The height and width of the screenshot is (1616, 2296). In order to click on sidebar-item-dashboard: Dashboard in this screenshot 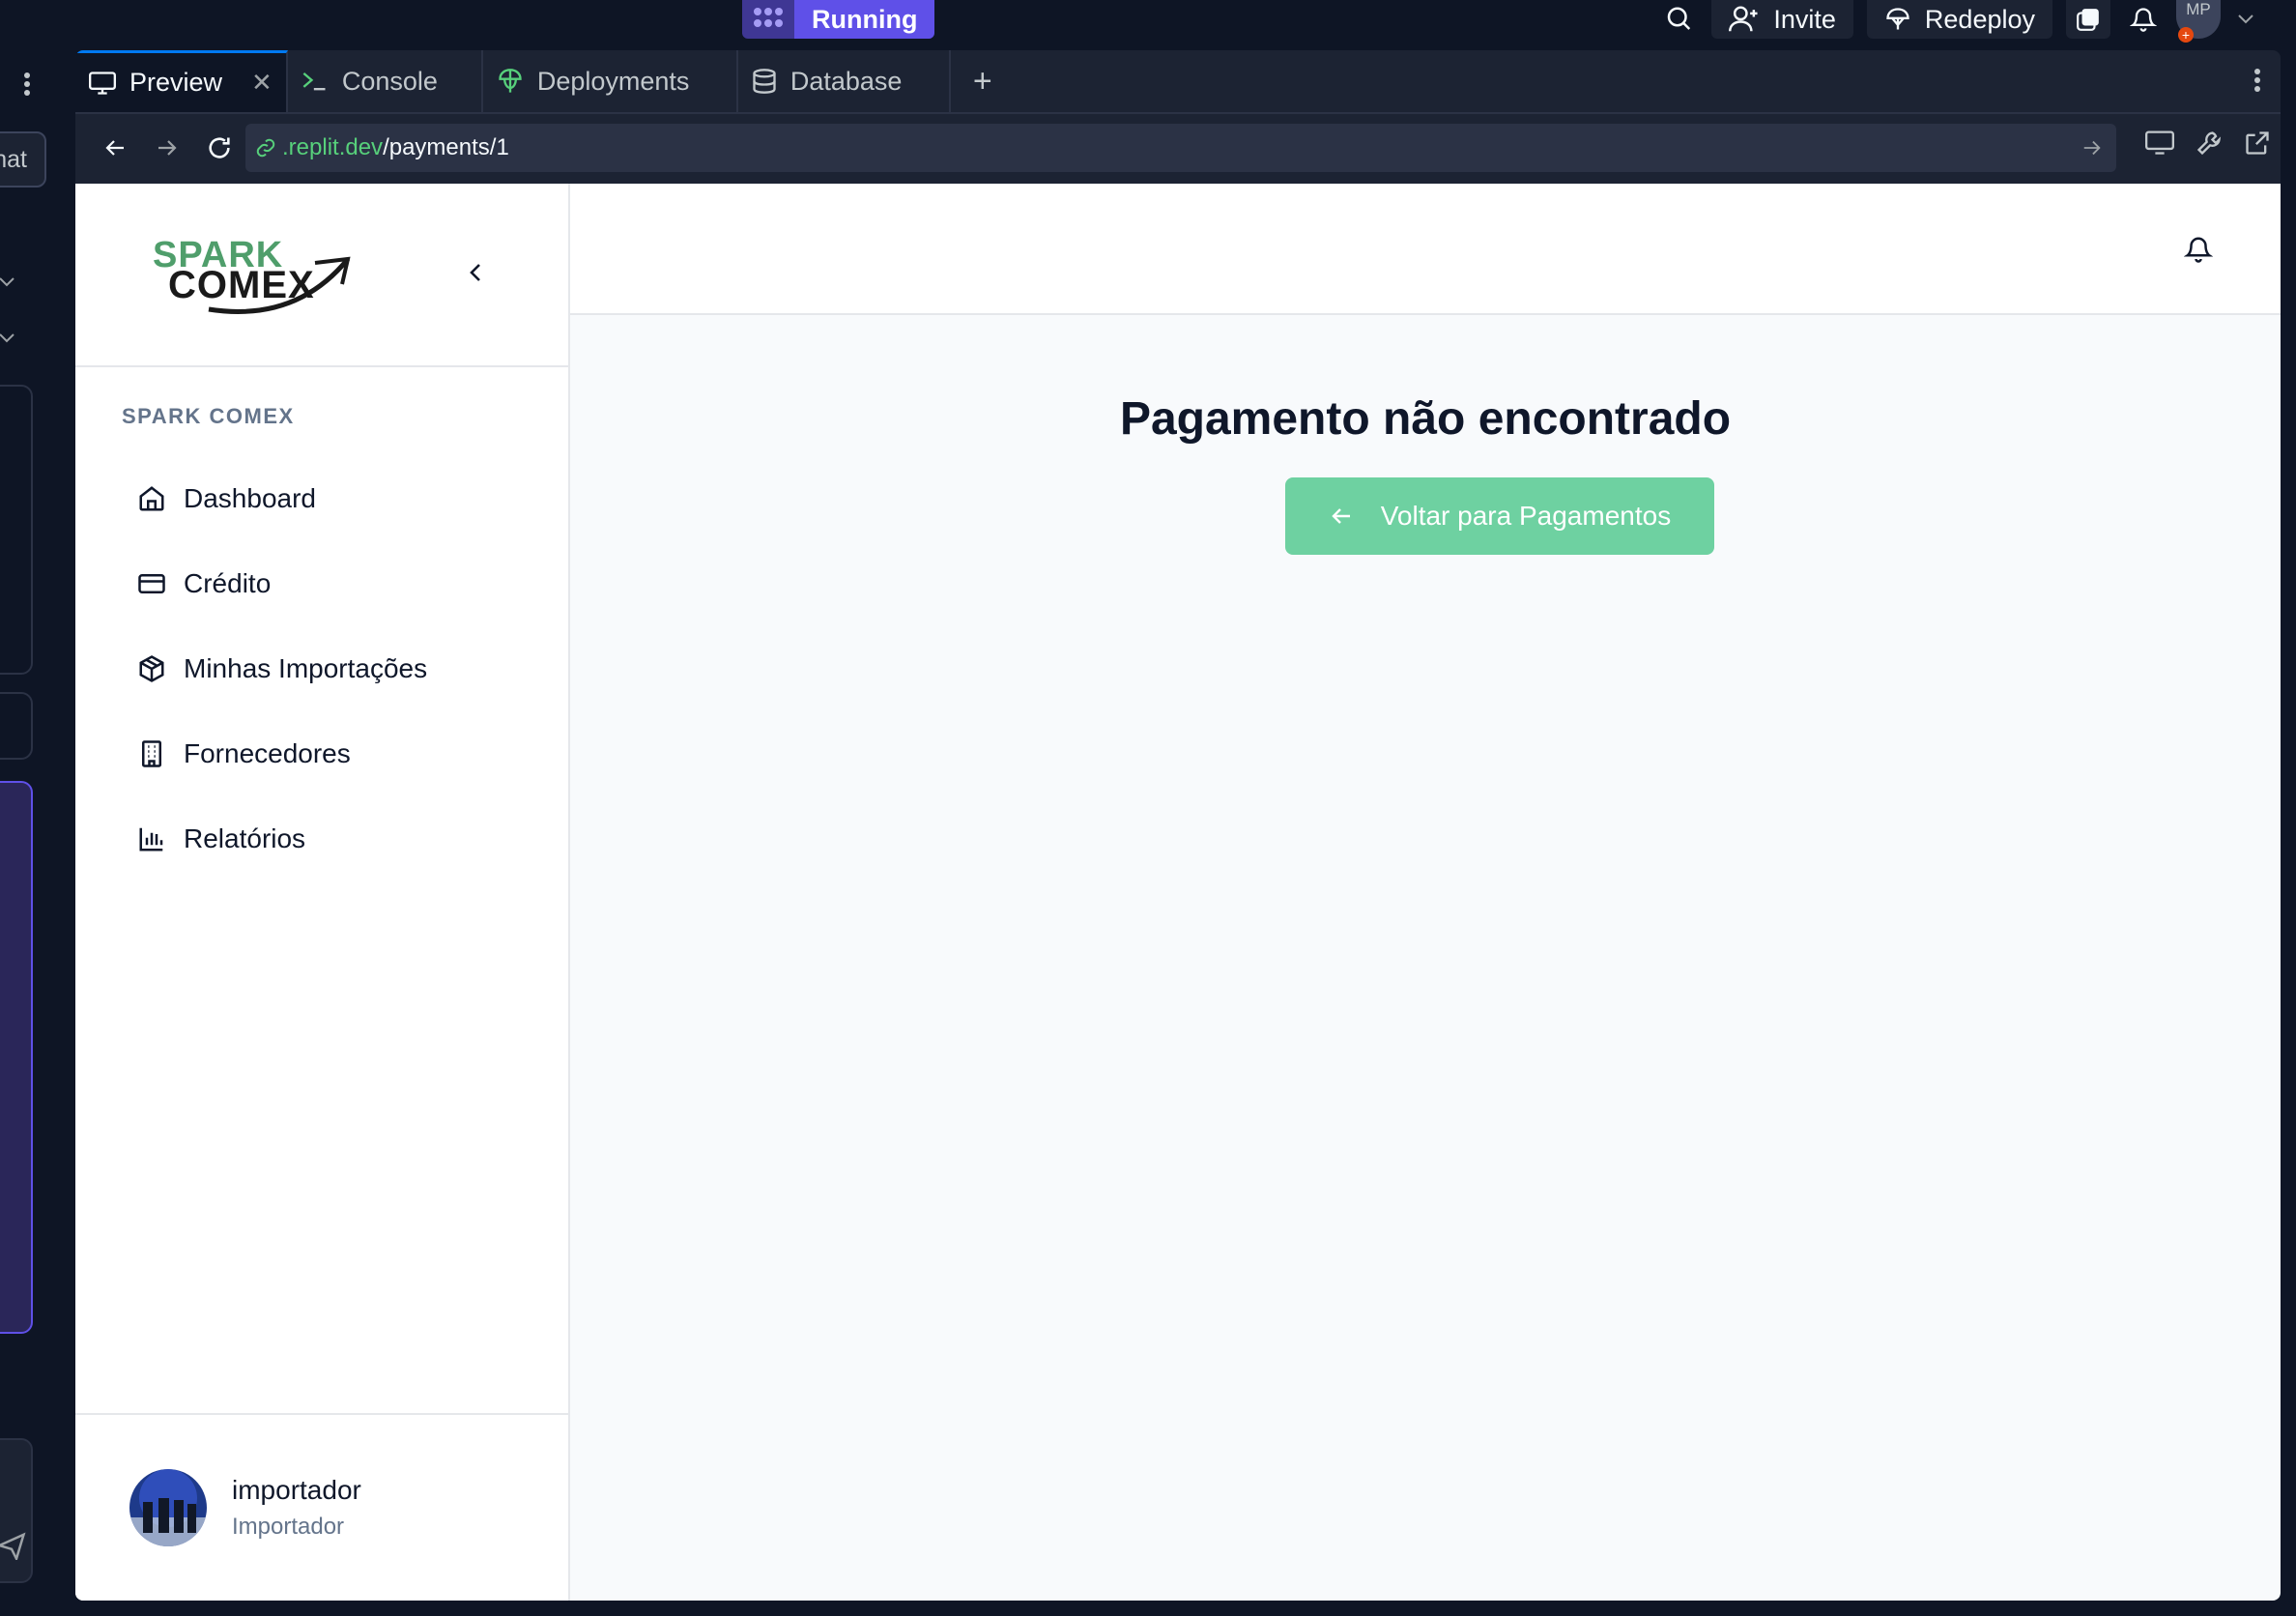, I will do `click(329, 498)`.